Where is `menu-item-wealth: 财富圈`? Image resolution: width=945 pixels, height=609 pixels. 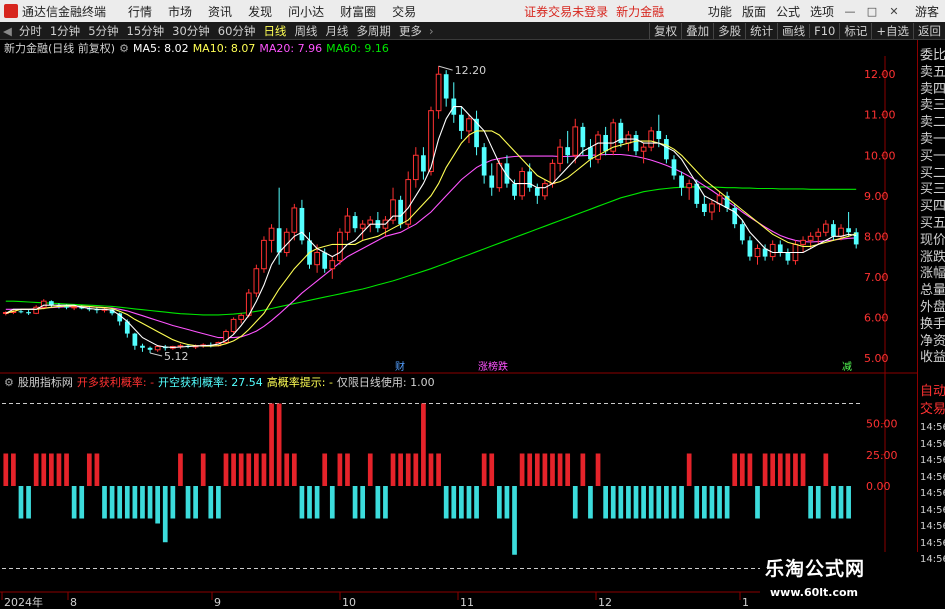
menu-item-wealth: 财富圈 is located at coordinates (358, 11).